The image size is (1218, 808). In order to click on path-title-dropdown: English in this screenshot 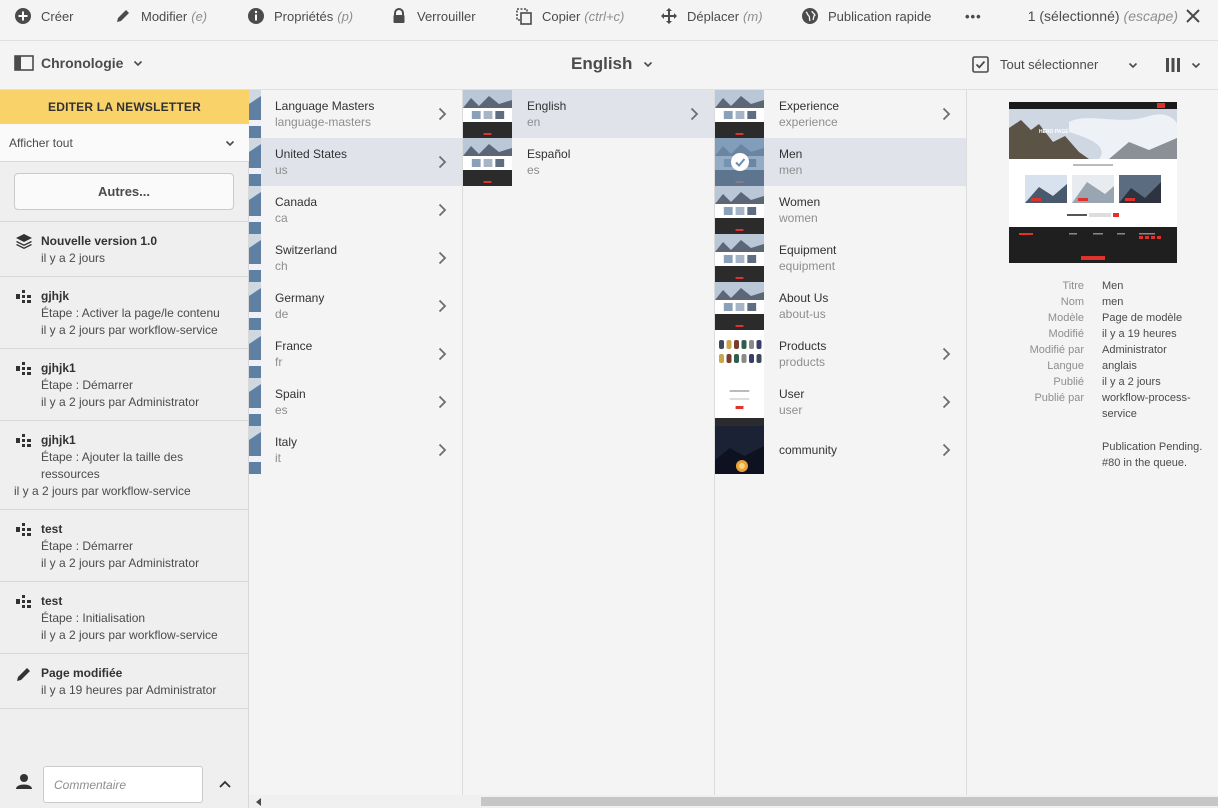, I will do `click(612, 64)`.